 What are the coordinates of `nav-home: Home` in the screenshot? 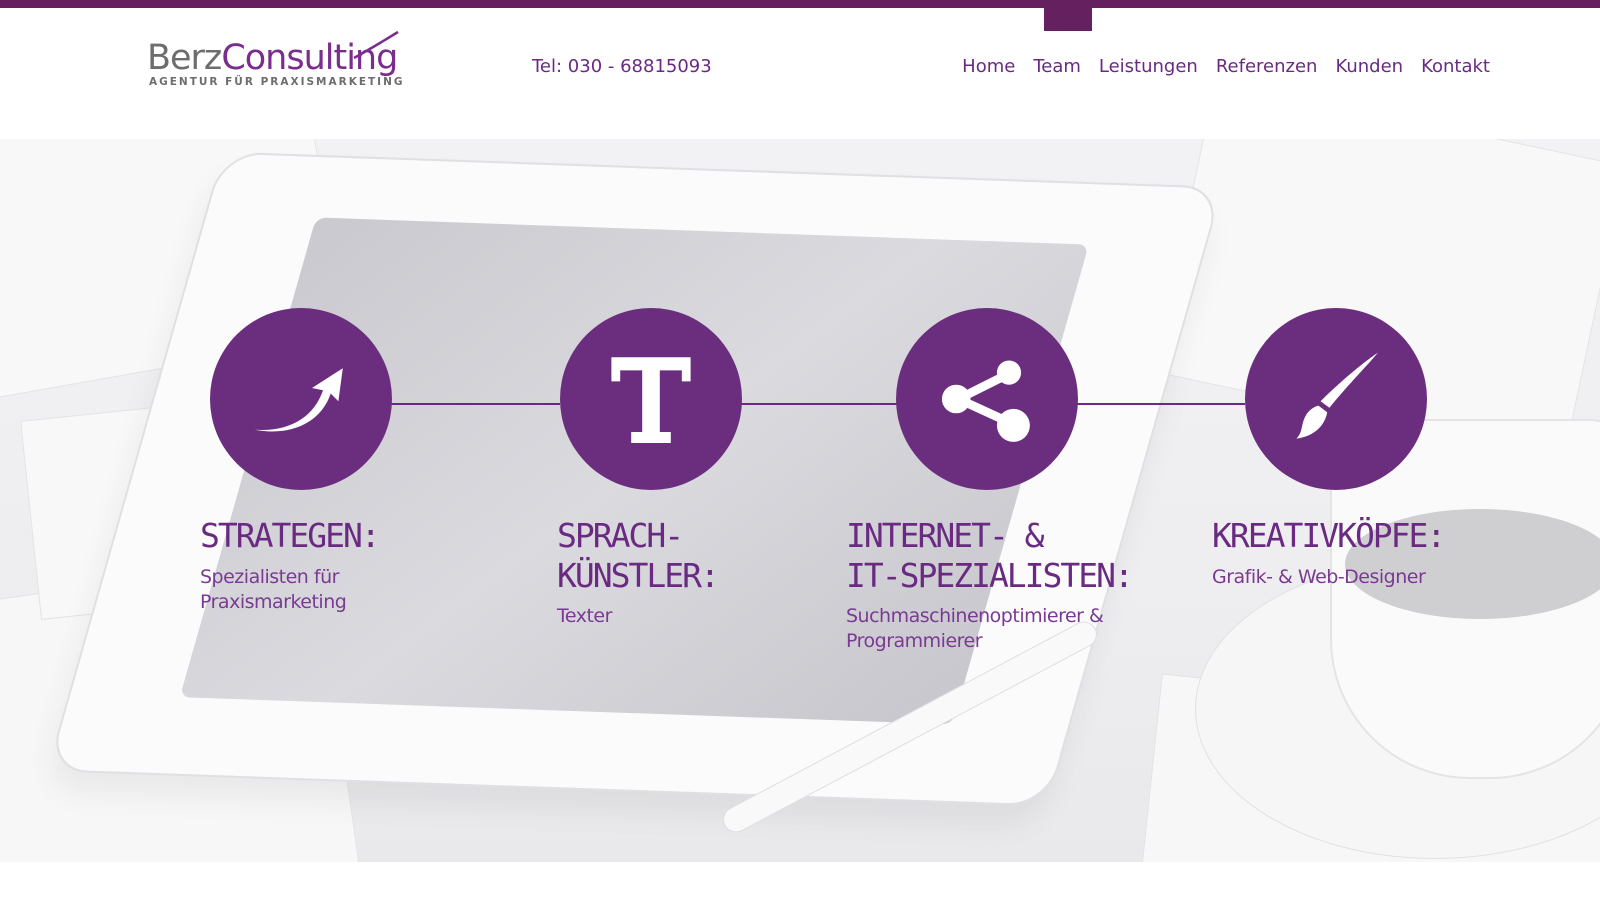 It's located at (988, 66).